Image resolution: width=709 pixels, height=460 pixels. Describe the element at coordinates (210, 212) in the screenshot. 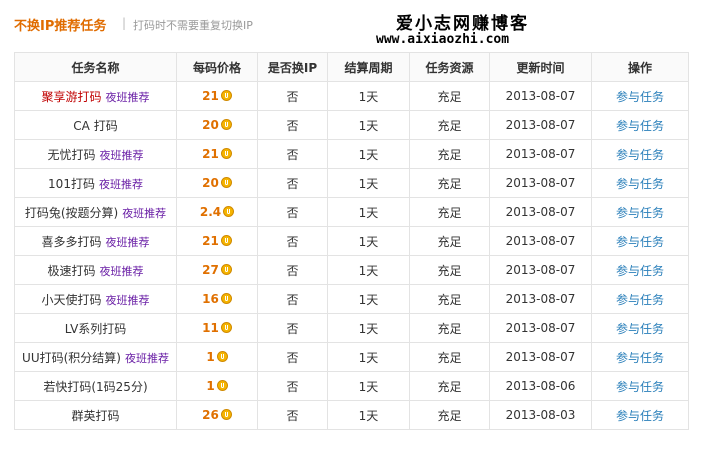

I see `price-value: 2.4` at that location.